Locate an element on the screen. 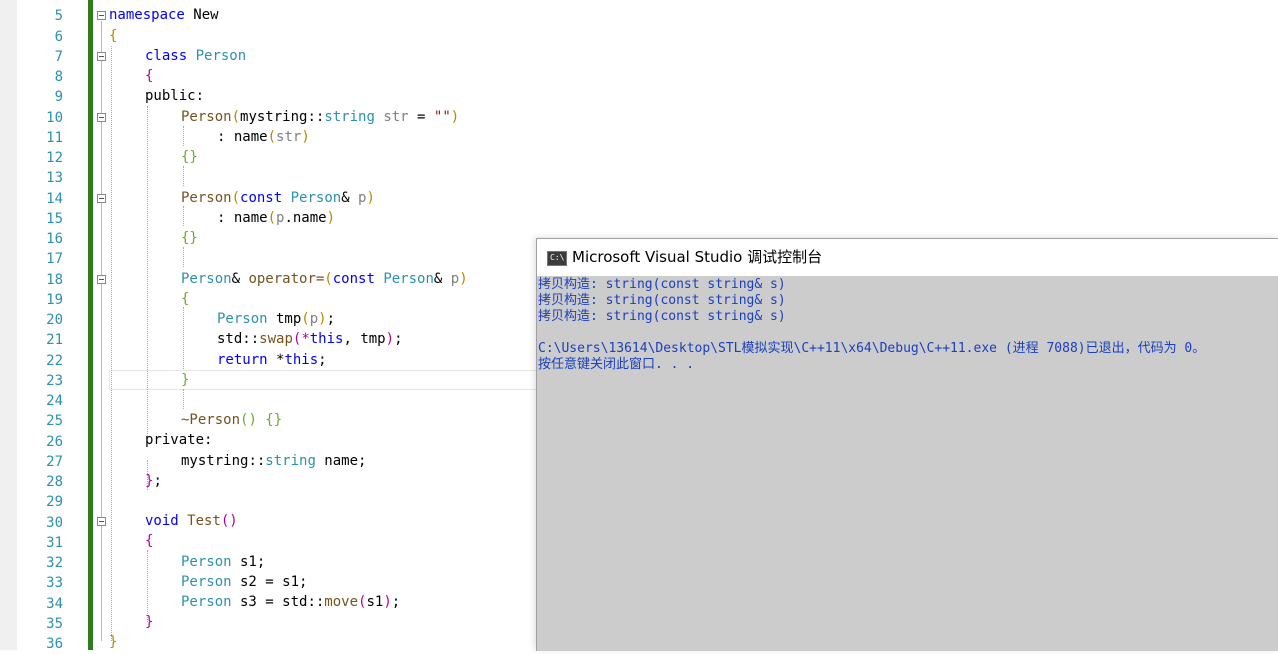 The height and width of the screenshot is (654, 1278). code-line-11: : name(str) is located at coordinates (263, 137).